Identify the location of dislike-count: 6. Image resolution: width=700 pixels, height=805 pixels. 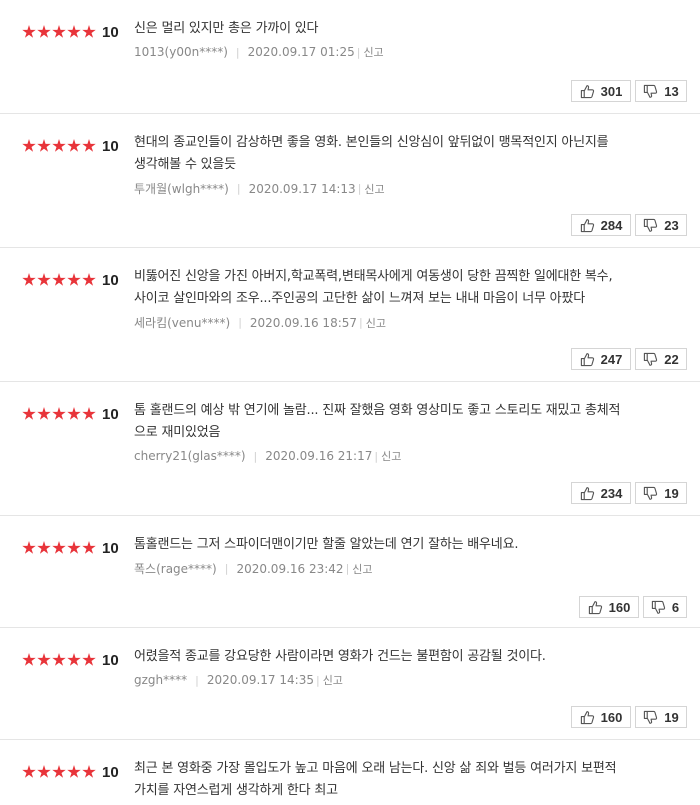
(675, 607).